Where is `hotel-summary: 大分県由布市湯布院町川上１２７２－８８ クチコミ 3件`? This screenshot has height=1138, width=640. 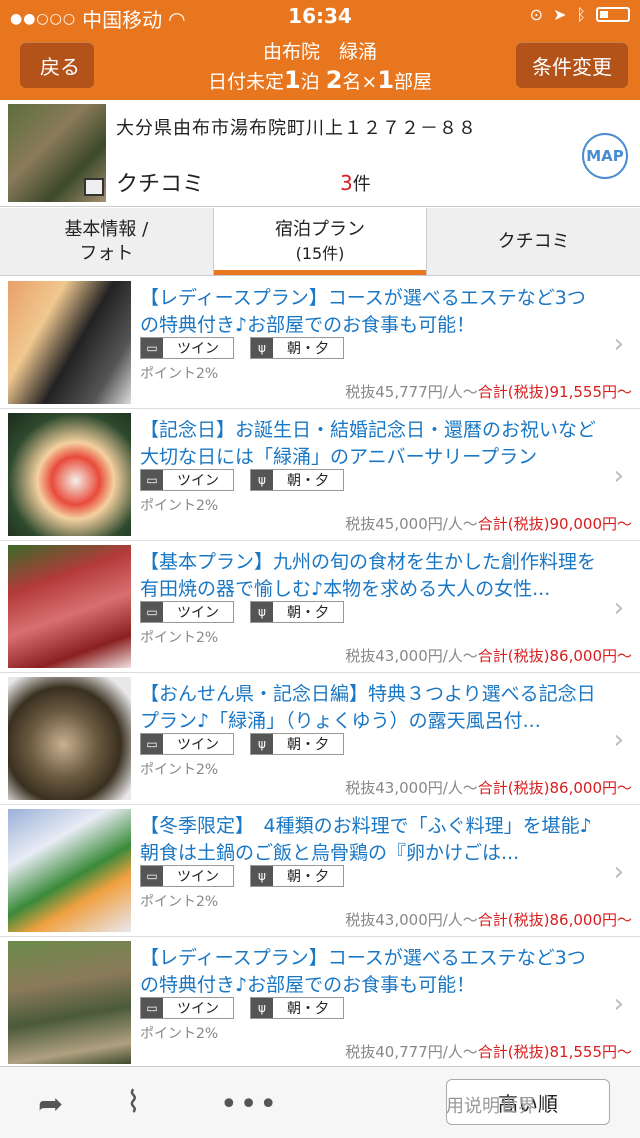
hotel-summary: 大分県由布市湯布院町川上１２７２－８８ クチコミ 3件 is located at coordinates (320, 153).